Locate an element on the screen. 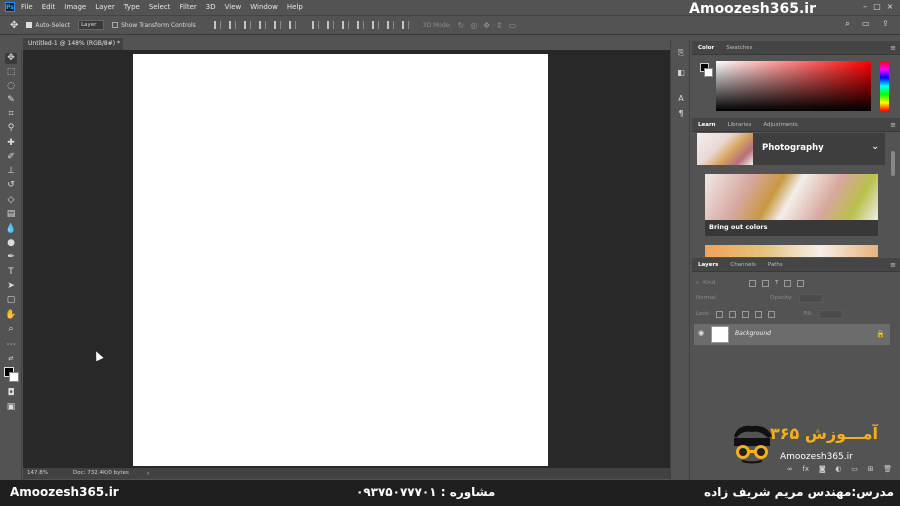 This screenshot has width=900, height=506. zoom-tool-icon: ⌕ is located at coordinates (11, 329).